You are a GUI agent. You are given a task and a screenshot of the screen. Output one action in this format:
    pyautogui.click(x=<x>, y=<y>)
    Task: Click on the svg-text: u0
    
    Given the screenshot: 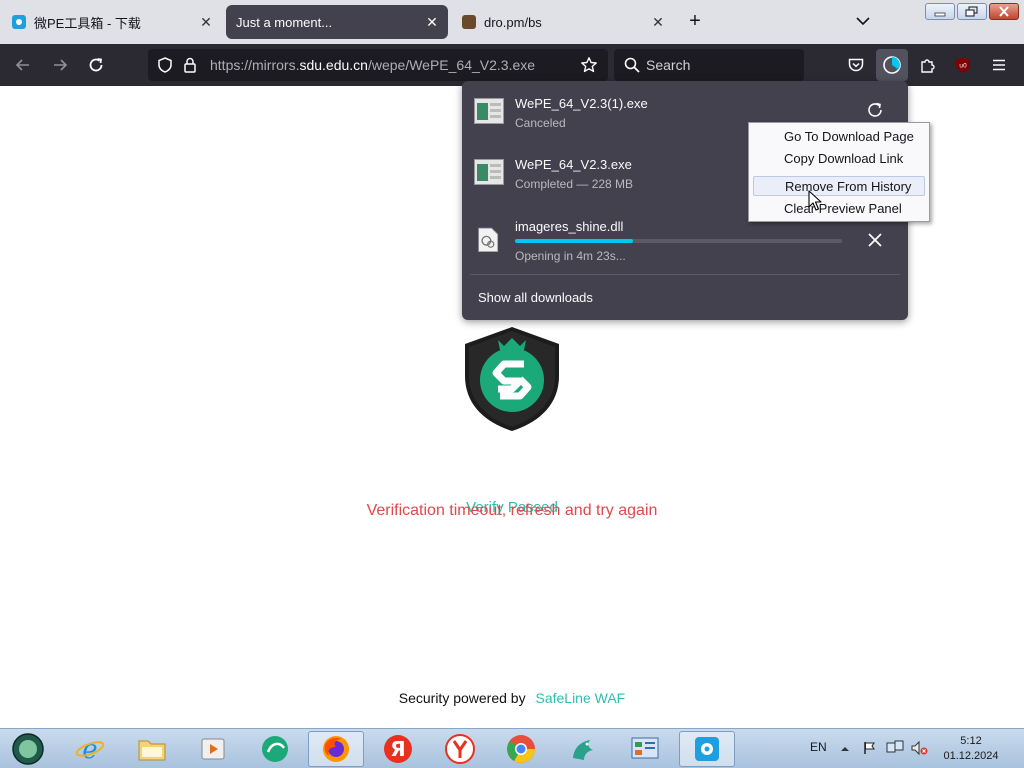 What is the action you would take?
    pyautogui.click(x=963, y=66)
    